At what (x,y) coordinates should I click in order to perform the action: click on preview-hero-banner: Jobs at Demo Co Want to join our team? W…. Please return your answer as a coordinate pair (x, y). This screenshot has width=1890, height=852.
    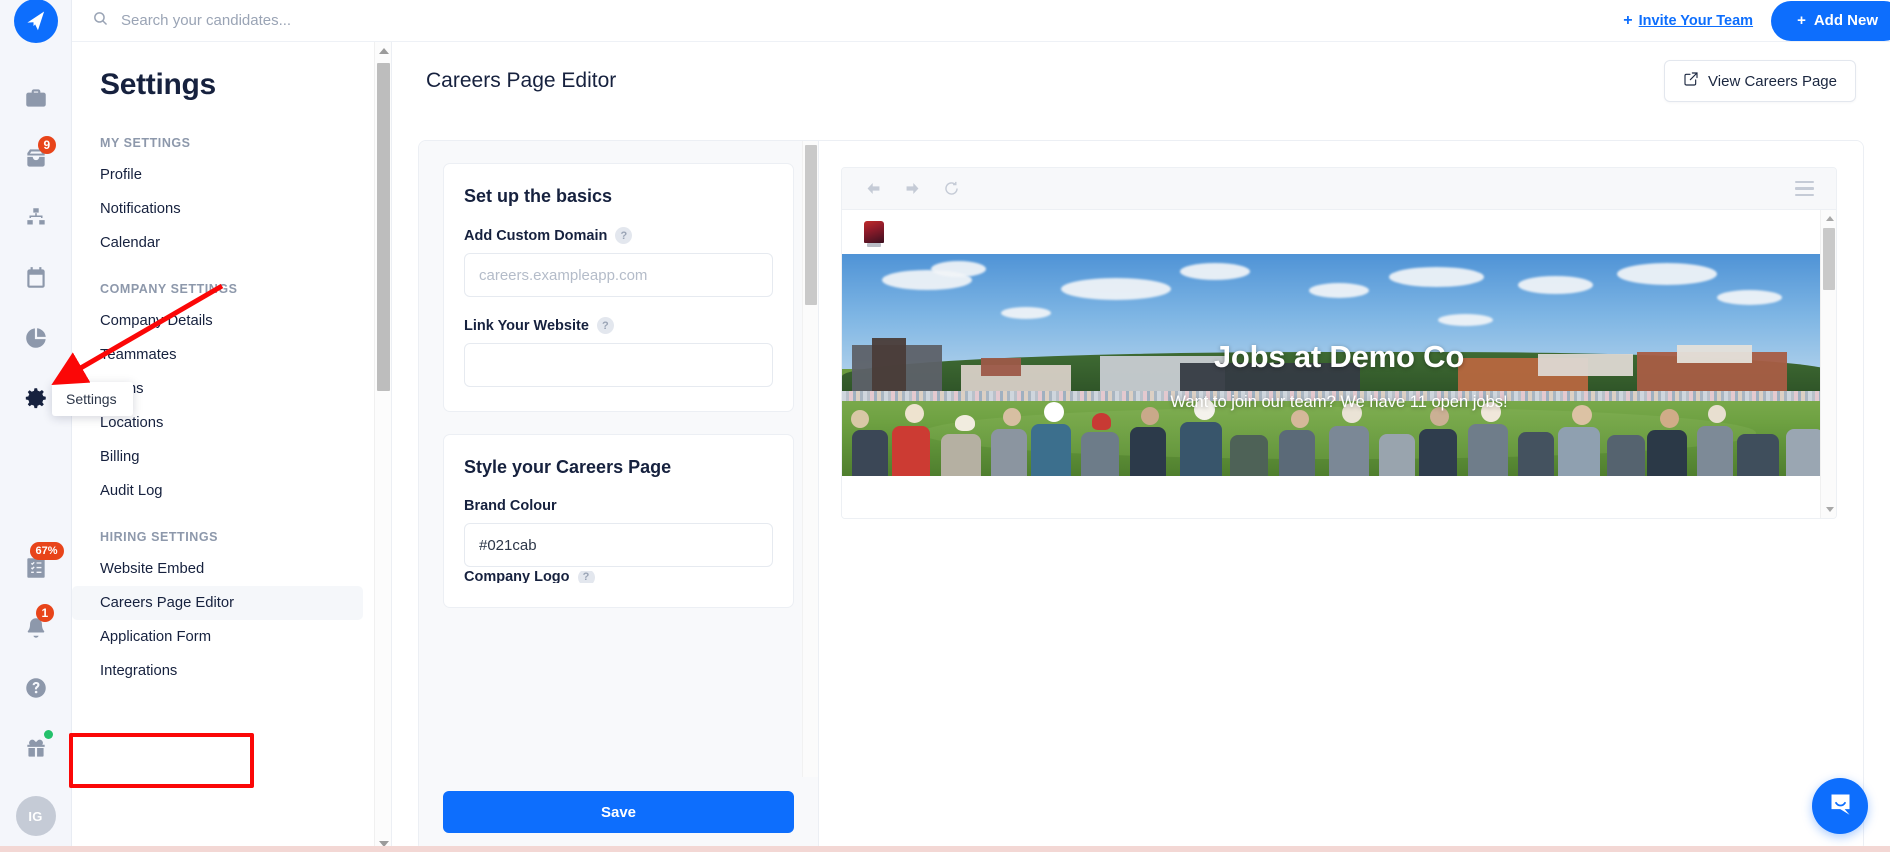
    Looking at the image, I should click on (1339, 365).